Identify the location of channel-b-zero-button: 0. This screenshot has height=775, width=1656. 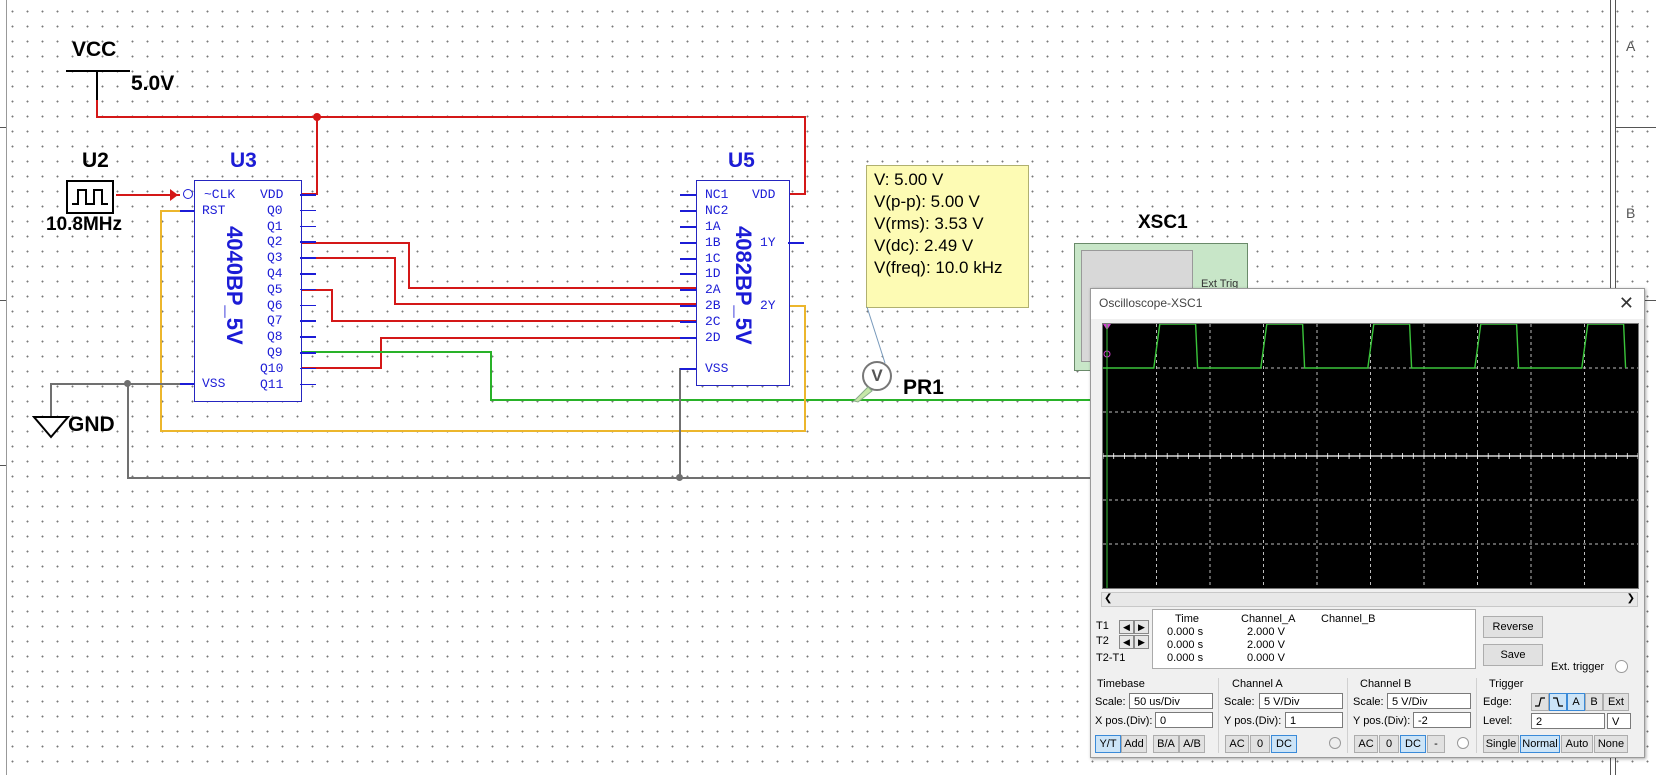
(1389, 744).